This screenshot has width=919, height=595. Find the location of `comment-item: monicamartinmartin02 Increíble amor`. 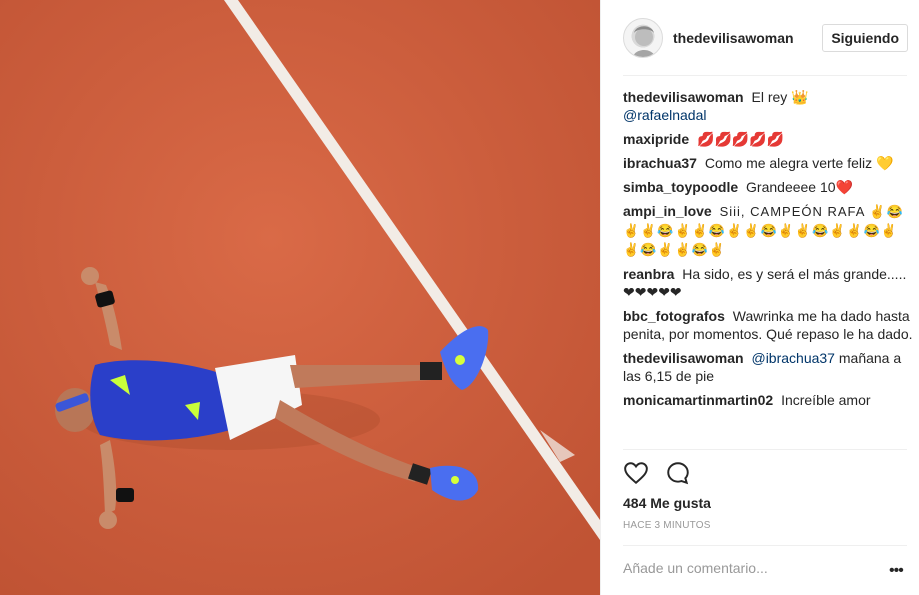

comment-item: monicamartinmartin02 Increíble amor is located at coordinates (768, 400).